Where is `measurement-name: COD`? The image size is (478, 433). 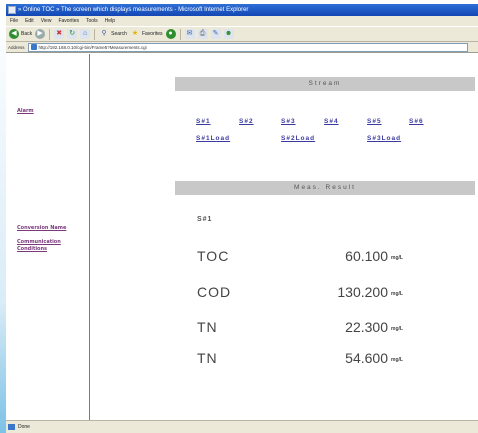
measurement-name: COD is located at coordinates (214, 292).